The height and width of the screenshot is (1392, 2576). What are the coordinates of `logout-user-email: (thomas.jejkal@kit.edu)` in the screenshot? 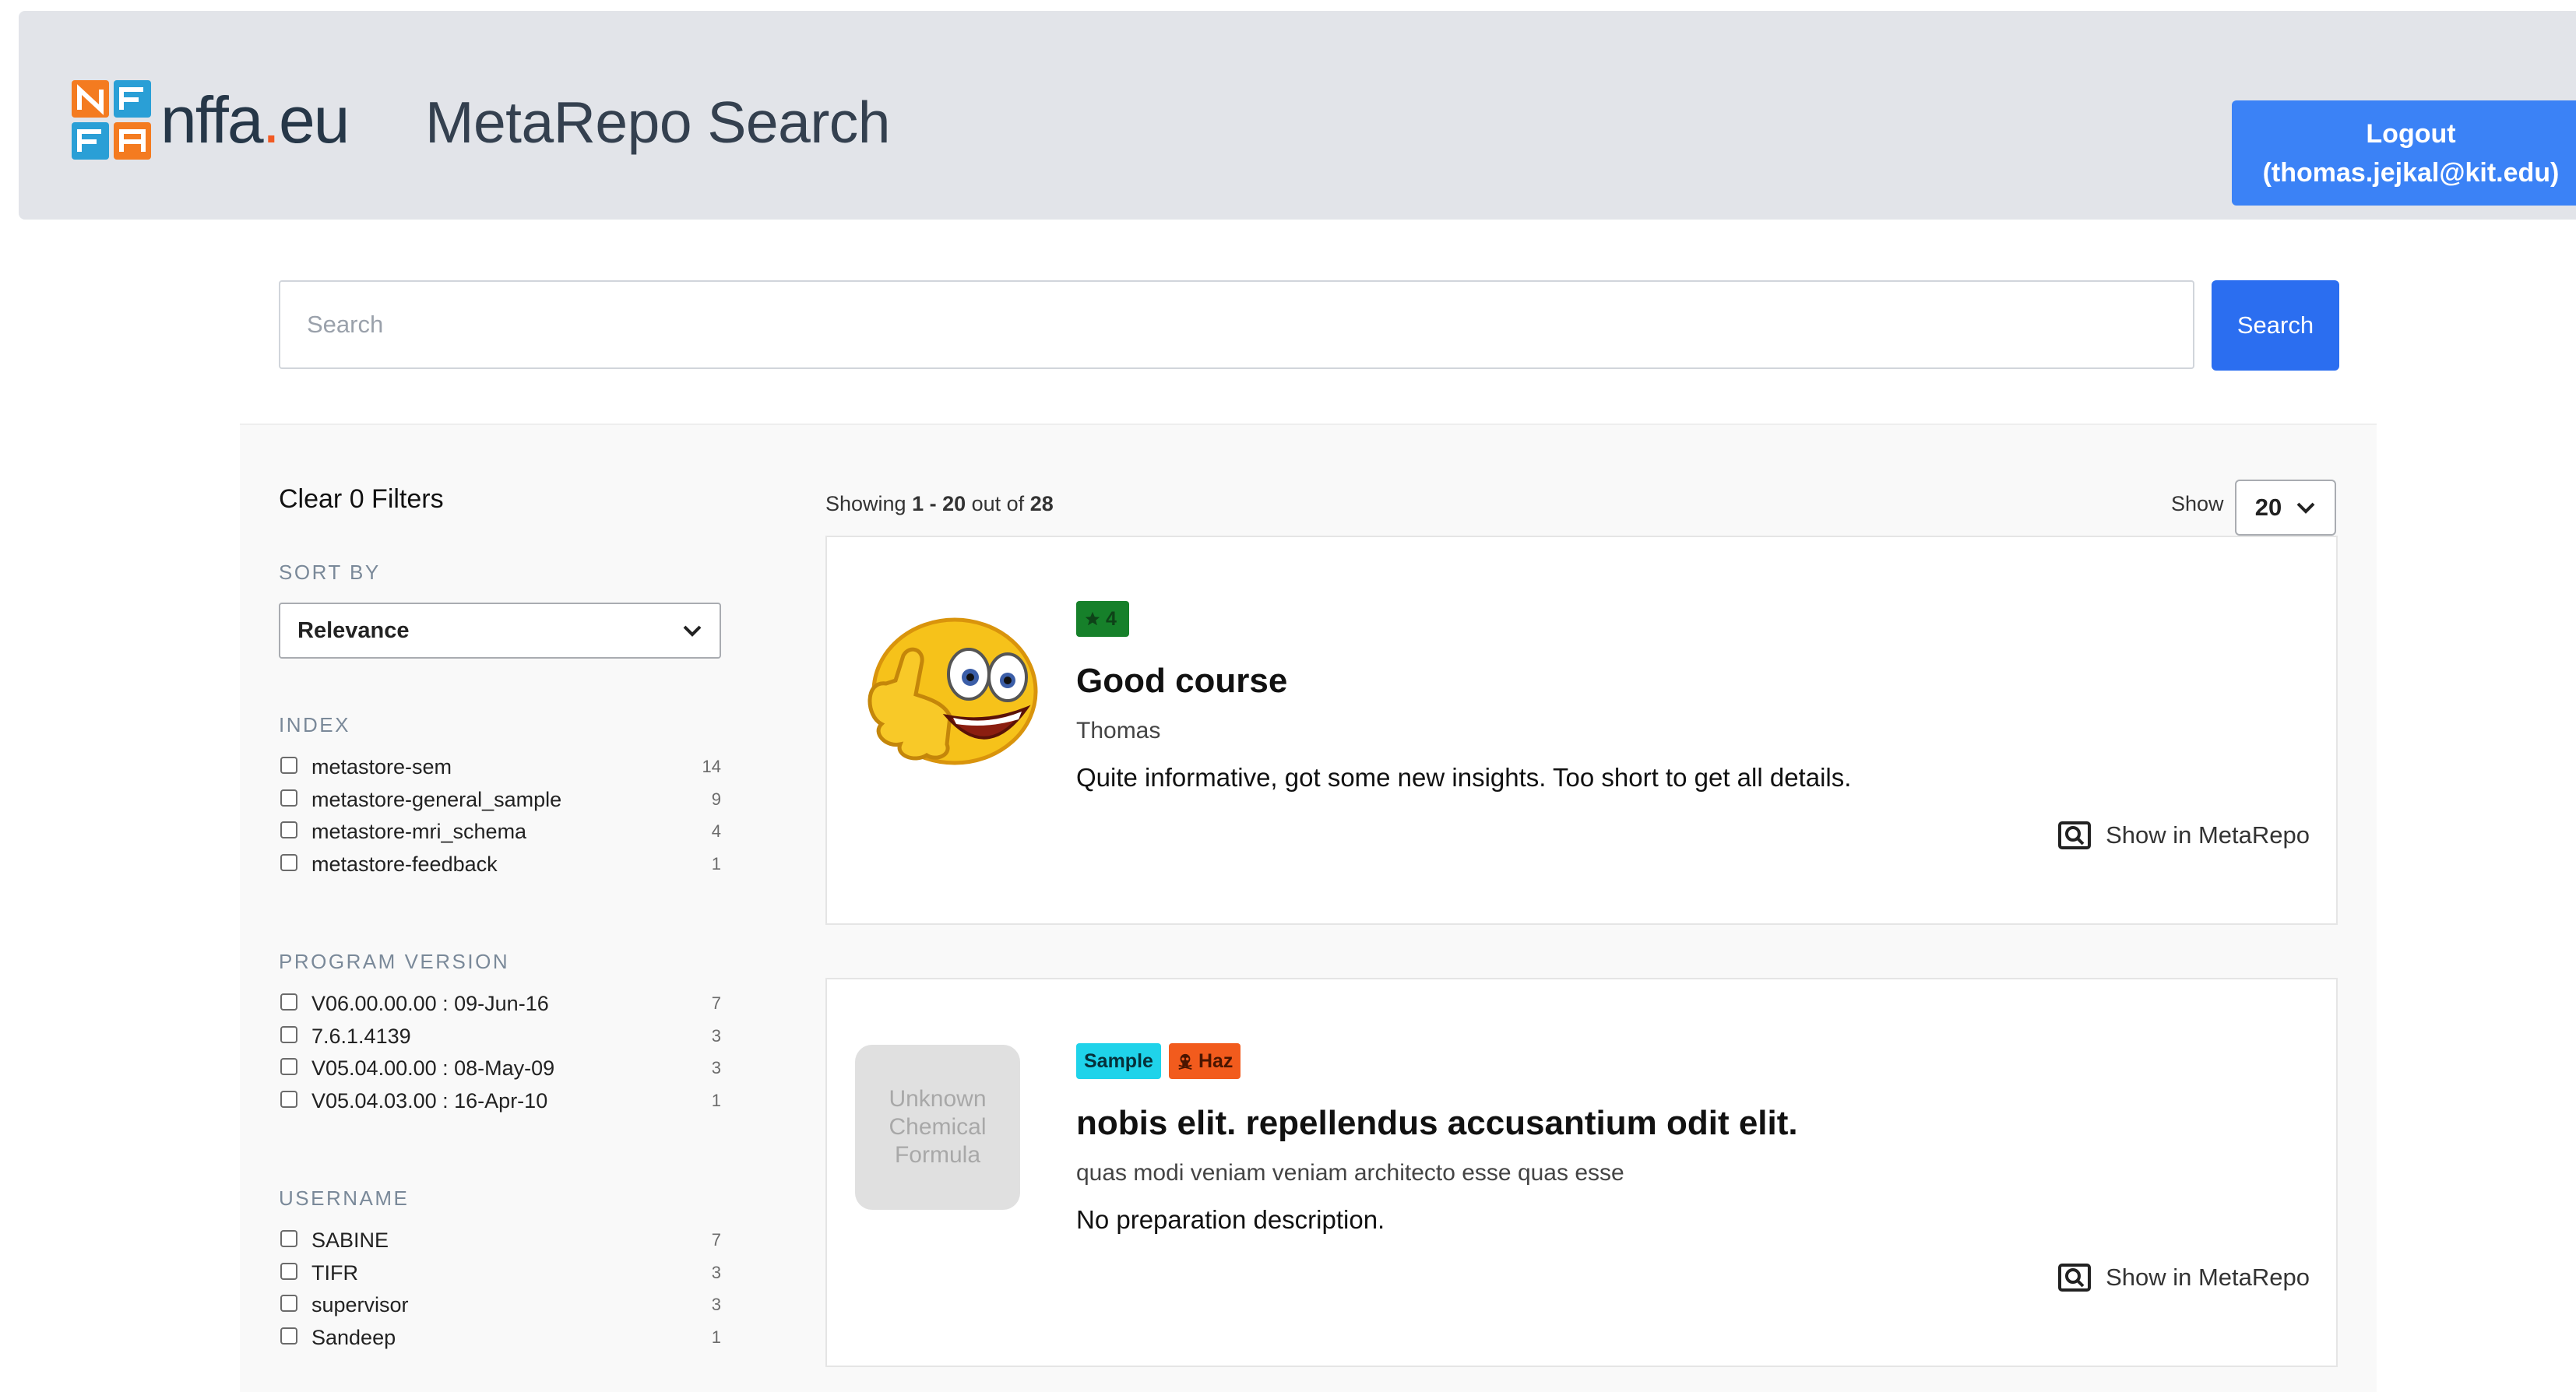 It's located at (2411, 172).